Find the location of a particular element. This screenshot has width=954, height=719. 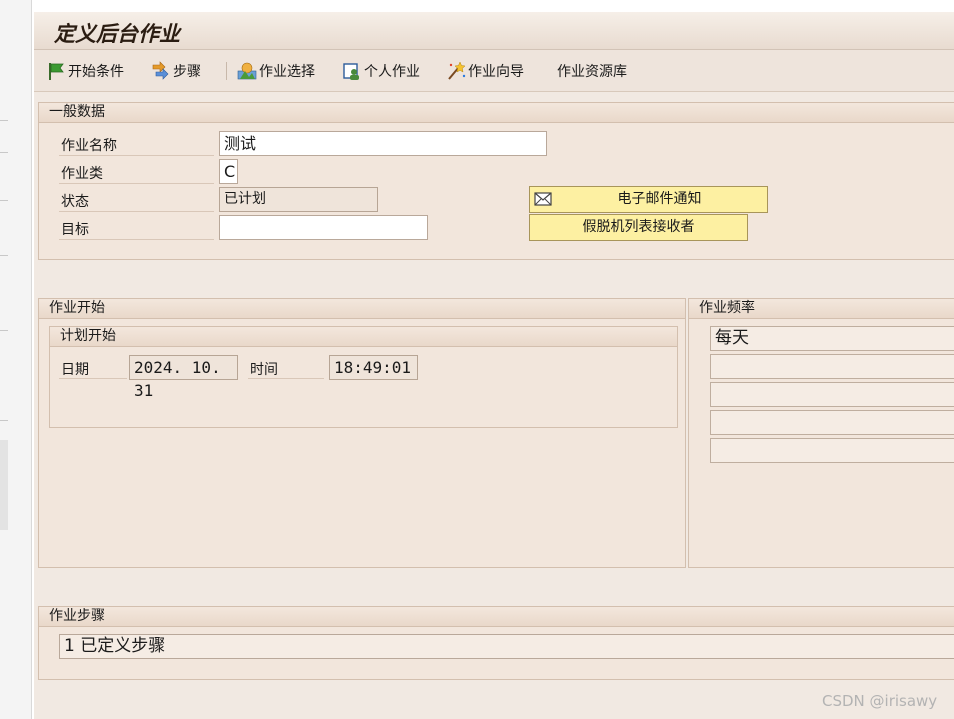

job-wizard-label: 作业向导 is located at coordinates (496, 72).